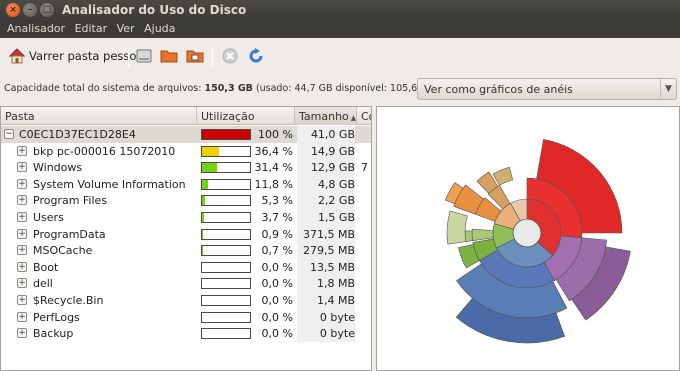 Image resolution: width=680 pixels, height=371 pixels. What do you see at coordinates (348, 88) in the screenshot?
I see `capacity-detail: (usado: 44,7 GB disponível: 105,6 GB )` at bounding box center [348, 88].